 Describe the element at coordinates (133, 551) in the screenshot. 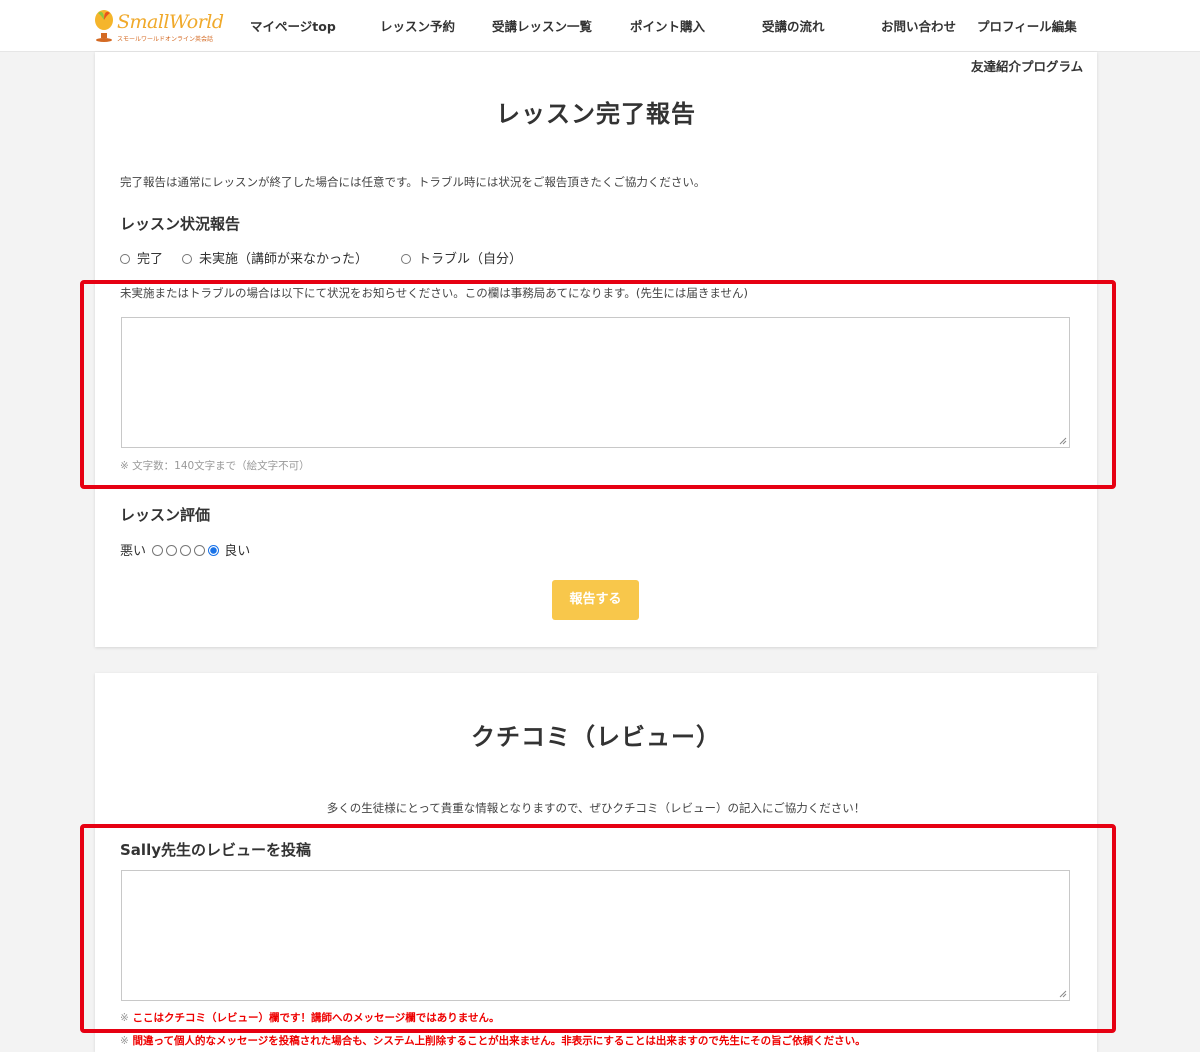

I see `rating-bad-label: 悪い` at that location.